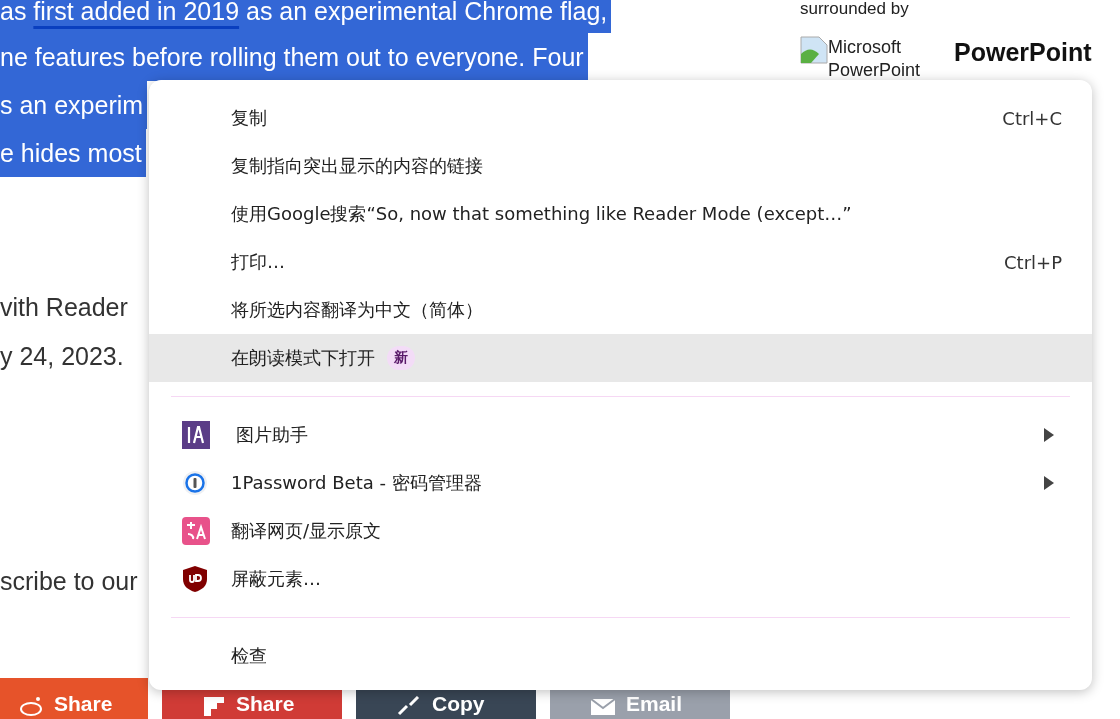 The width and height of the screenshot is (1120, 719). I want to click on shortcut-text: Ctrl+C, so click(1032, 118).